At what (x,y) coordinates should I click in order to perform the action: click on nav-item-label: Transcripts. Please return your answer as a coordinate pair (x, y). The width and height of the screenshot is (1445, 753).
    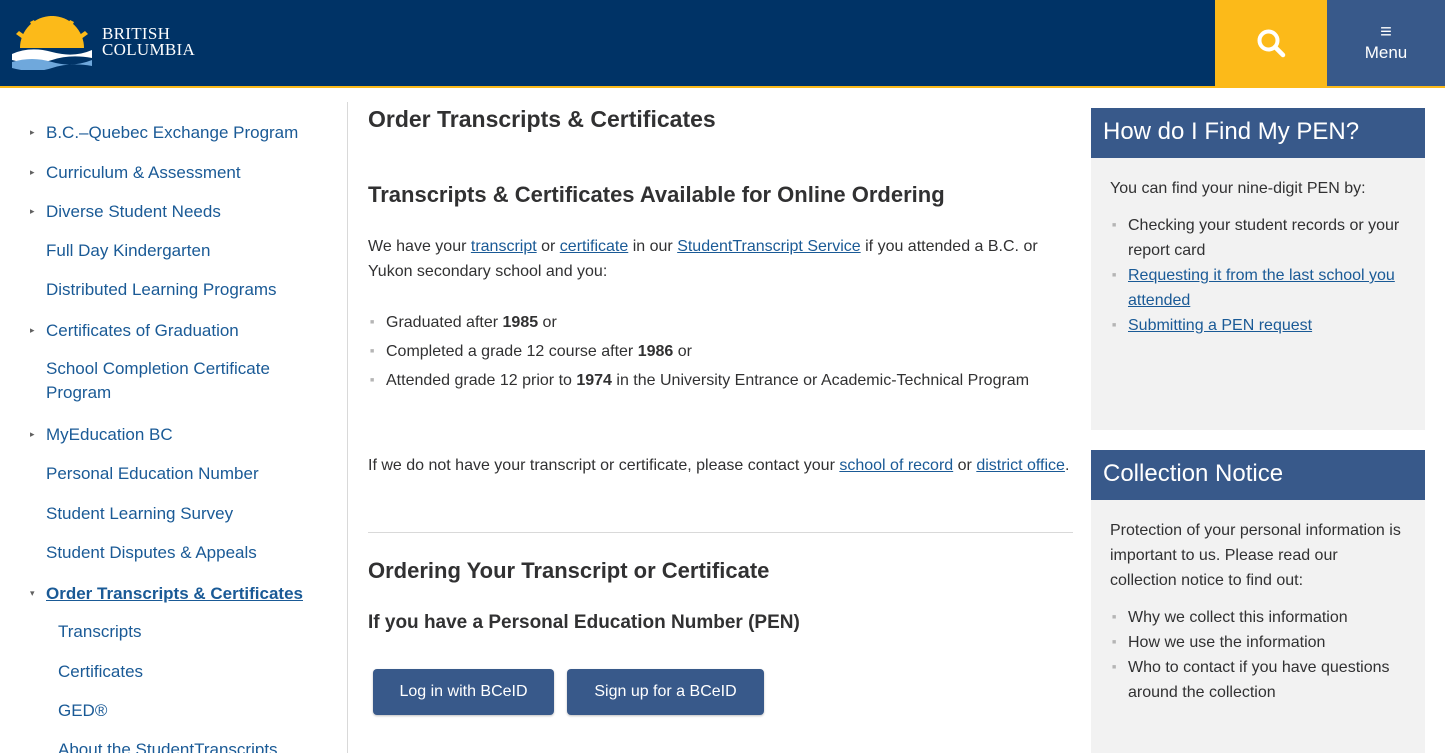
    Looking at the image, I should click on (100, 631).